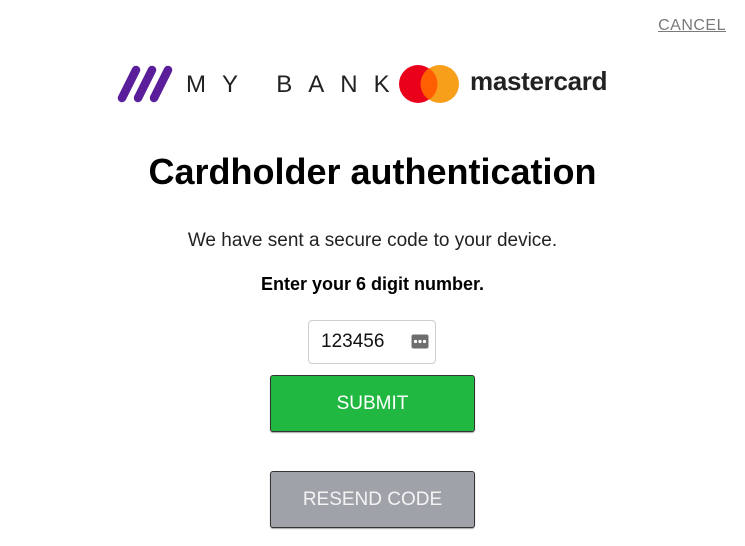 The width and height of the screenshot is (745, 546). I want to click on page-title: Cardholder authentication, so click(372, 171).